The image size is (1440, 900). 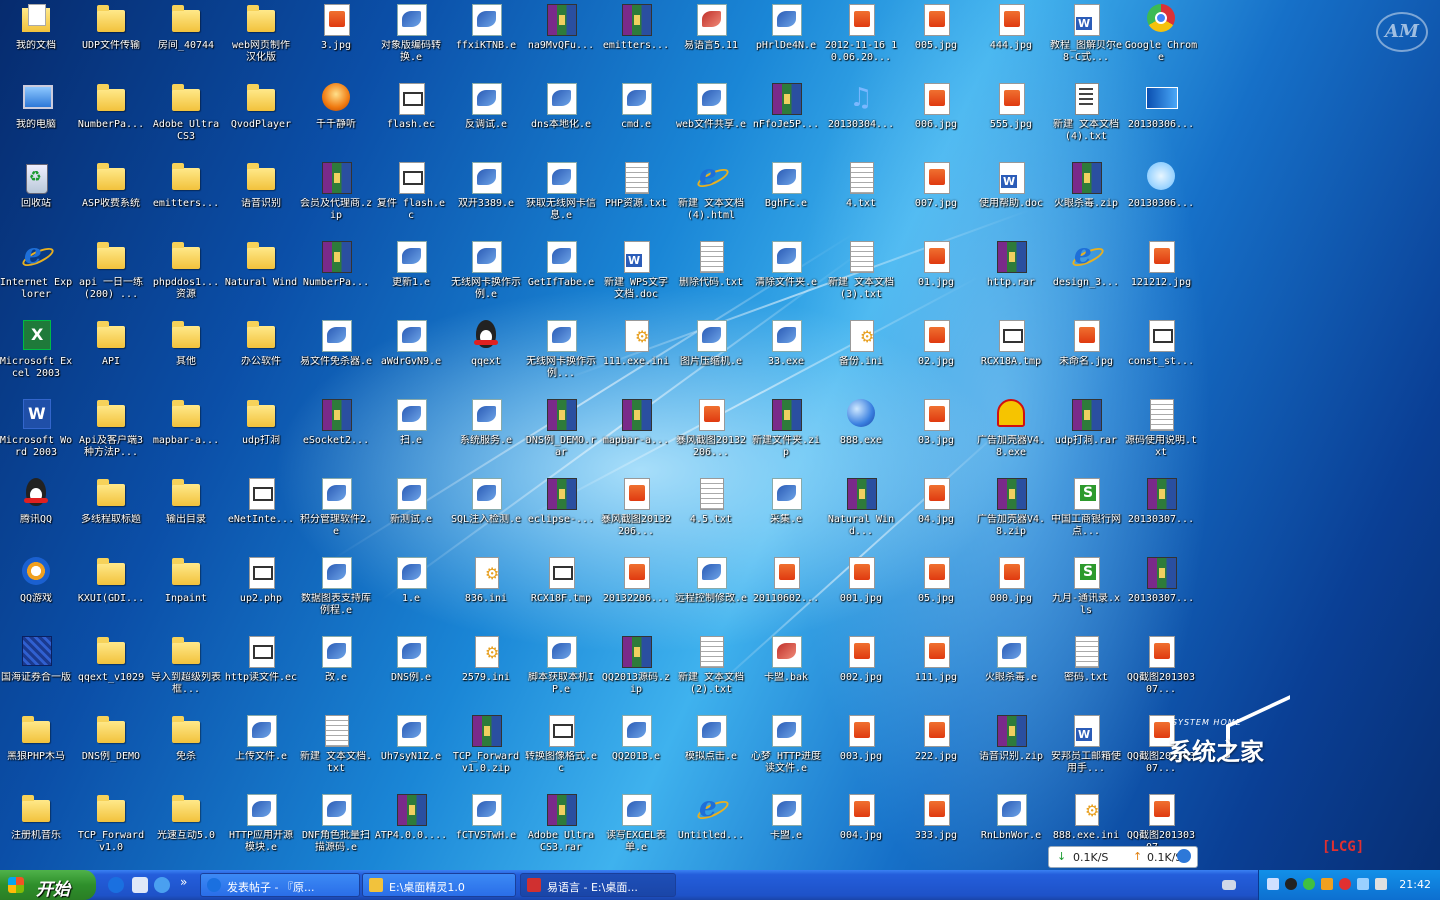 I want to click on desktop-icon: HTTP应用开源模块.e, so click(x=261, y=831).